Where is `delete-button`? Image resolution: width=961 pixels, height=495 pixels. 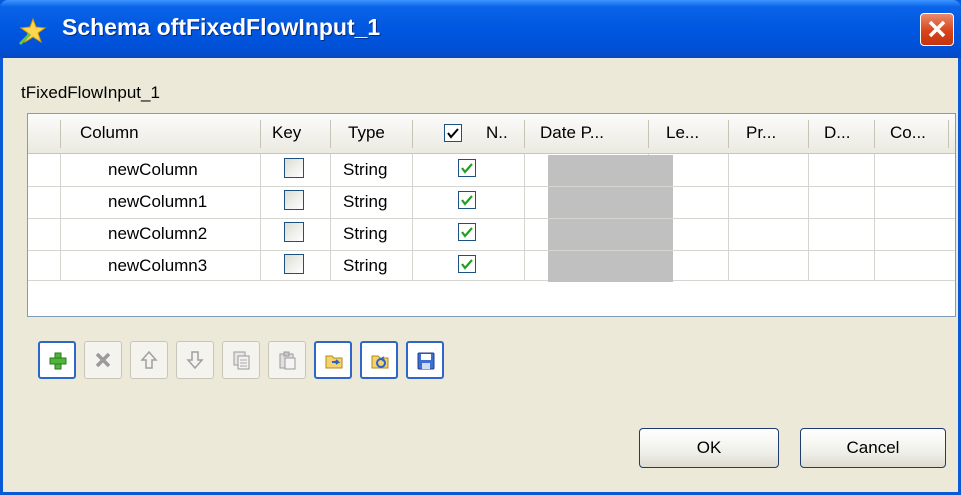
delete-button is located at coordinates (103, 360).